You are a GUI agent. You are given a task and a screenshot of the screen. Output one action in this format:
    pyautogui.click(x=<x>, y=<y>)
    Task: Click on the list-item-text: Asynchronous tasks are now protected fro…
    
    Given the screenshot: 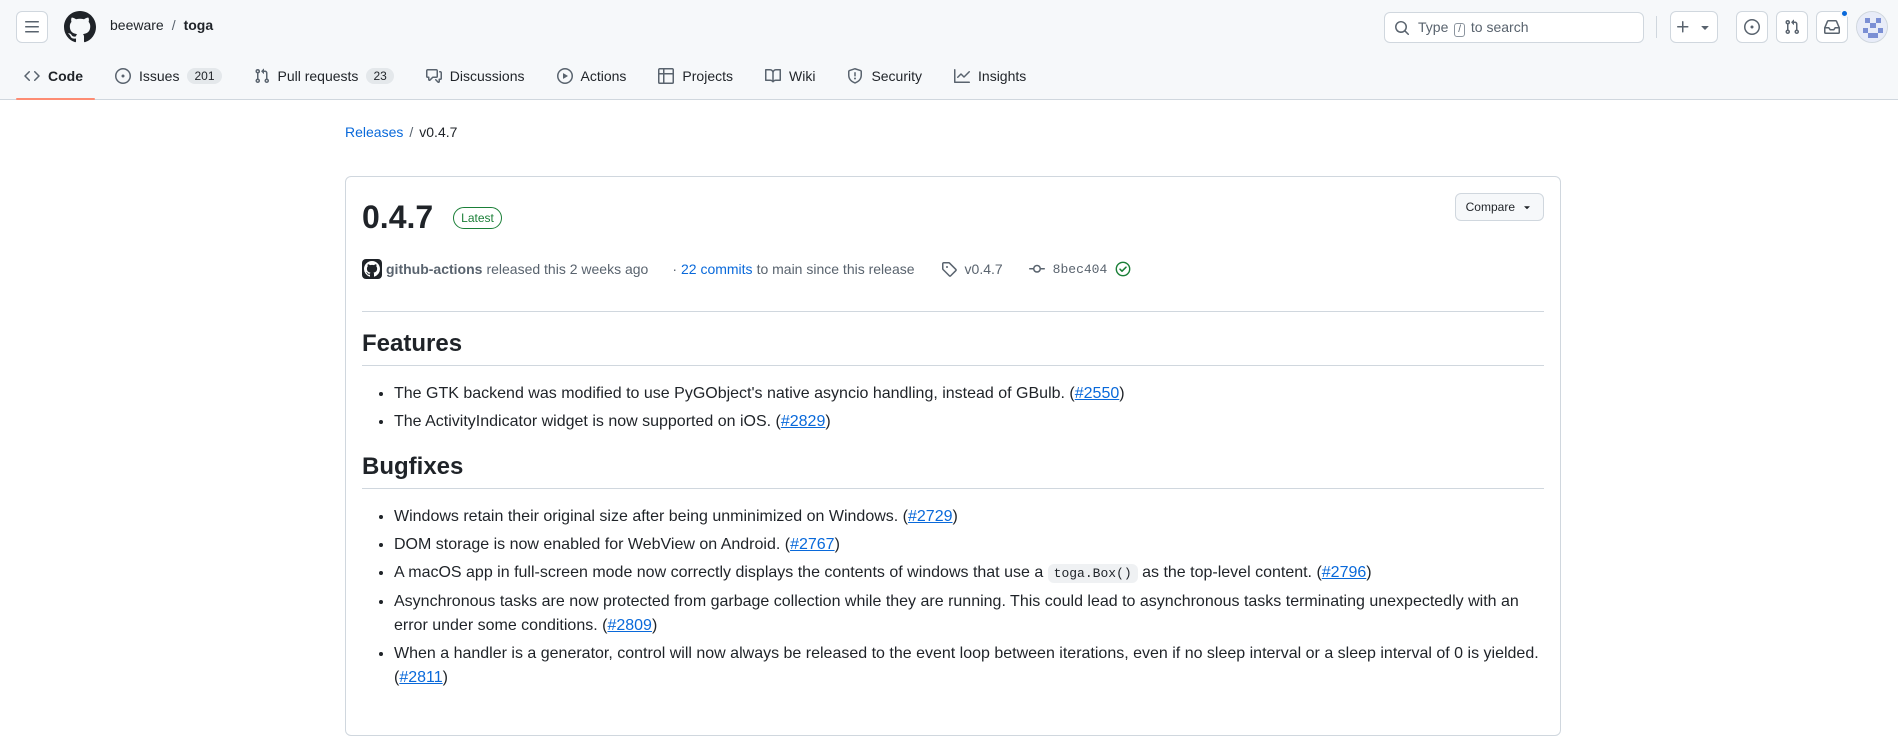 What is the action you would take?
    pyautogui.click(x=956, y=613)
    